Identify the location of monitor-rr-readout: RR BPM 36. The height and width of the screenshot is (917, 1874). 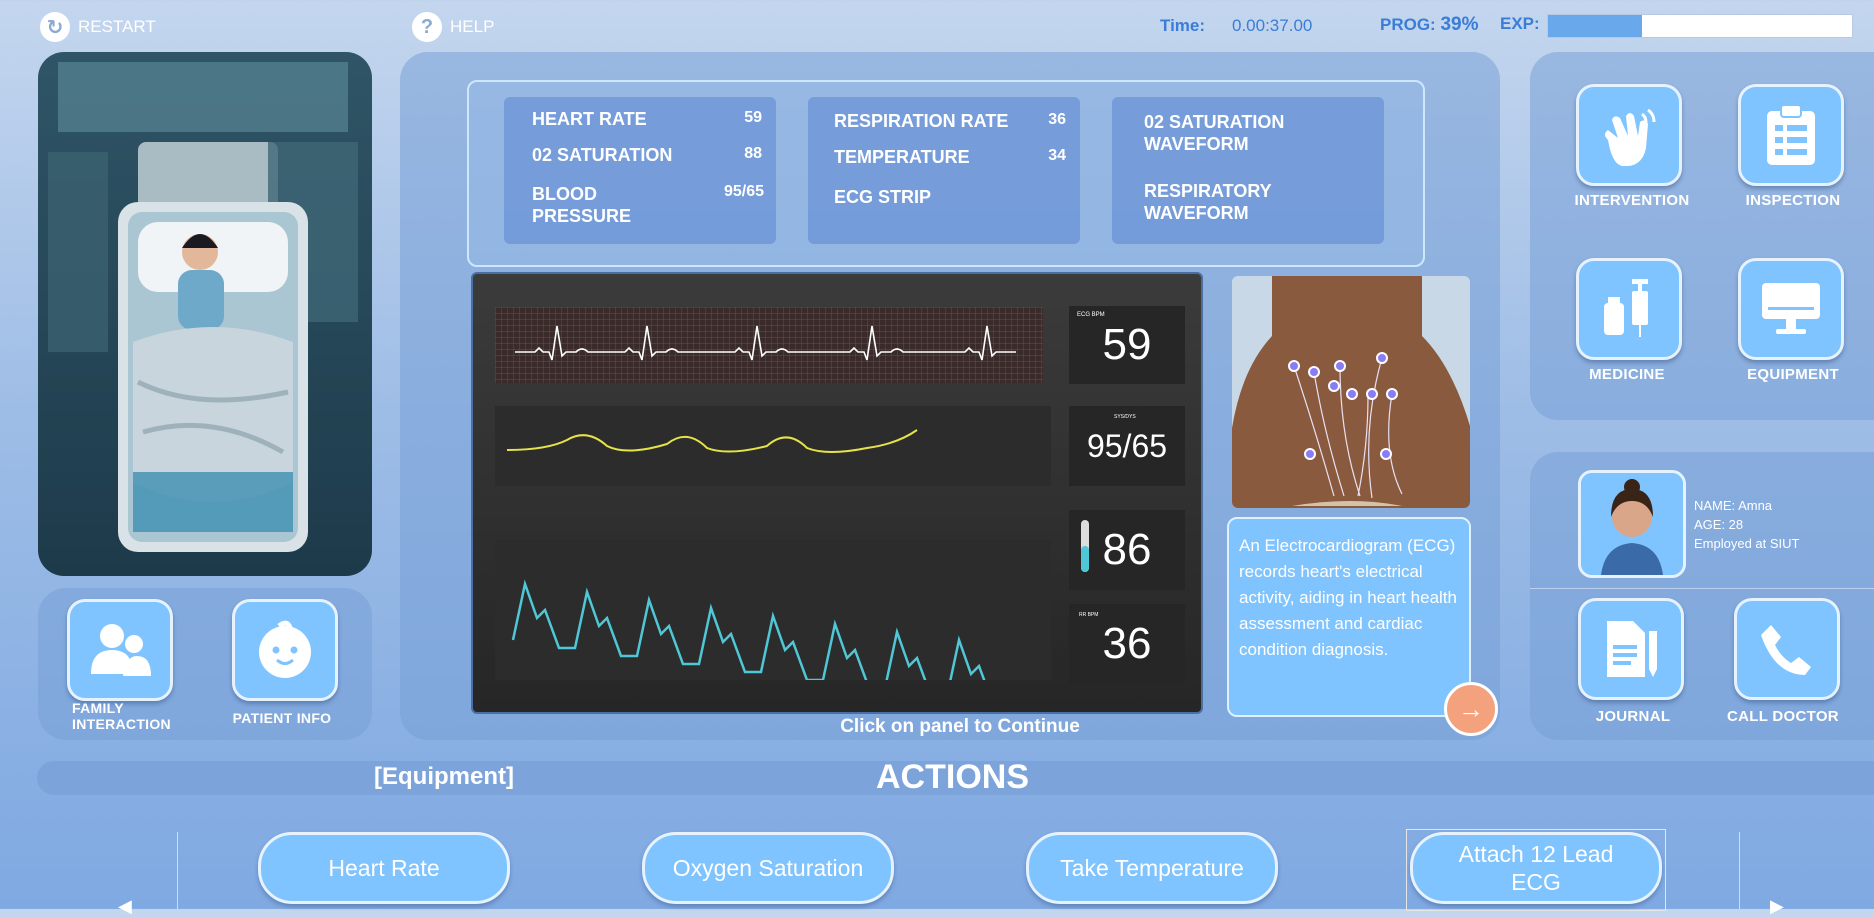
(1127, 644).